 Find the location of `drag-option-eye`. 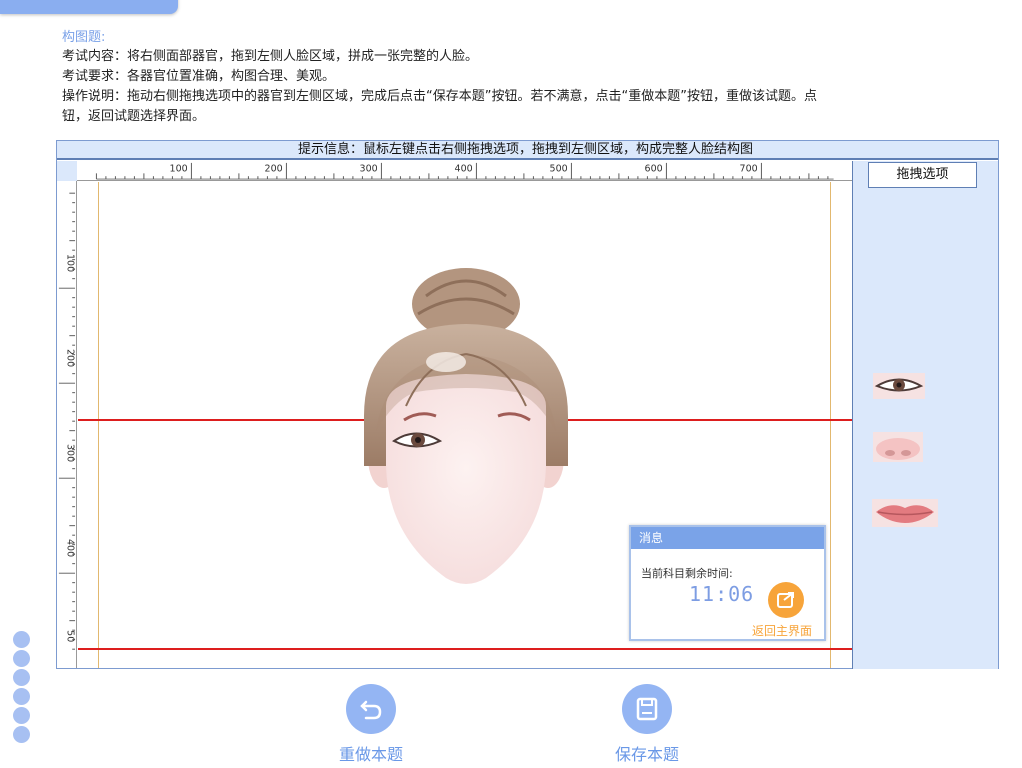

drag-option-eye is located at coordinates (899, 386).